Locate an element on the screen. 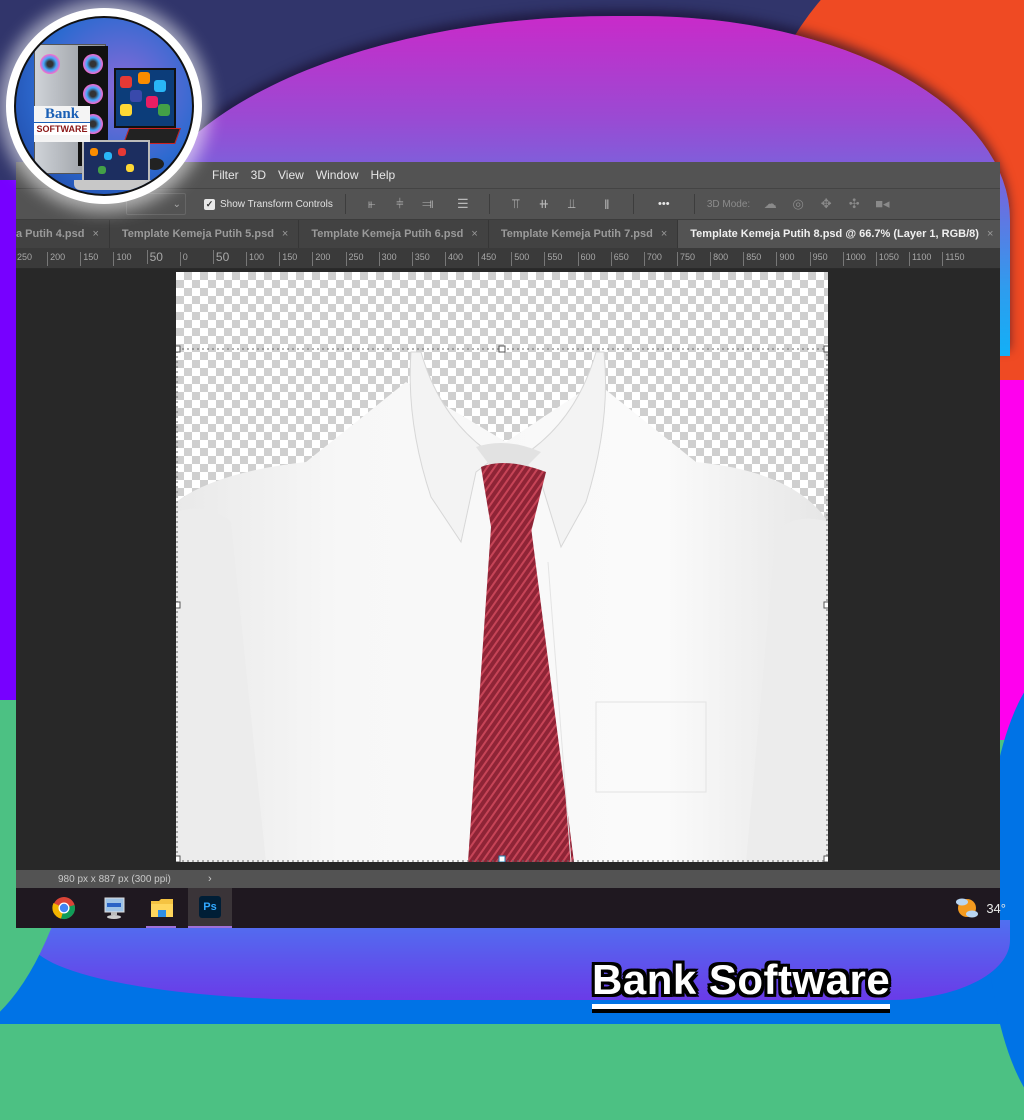 This screenshot has width=1024, height=1120. fan-icon is located at coordinates (93, 64).